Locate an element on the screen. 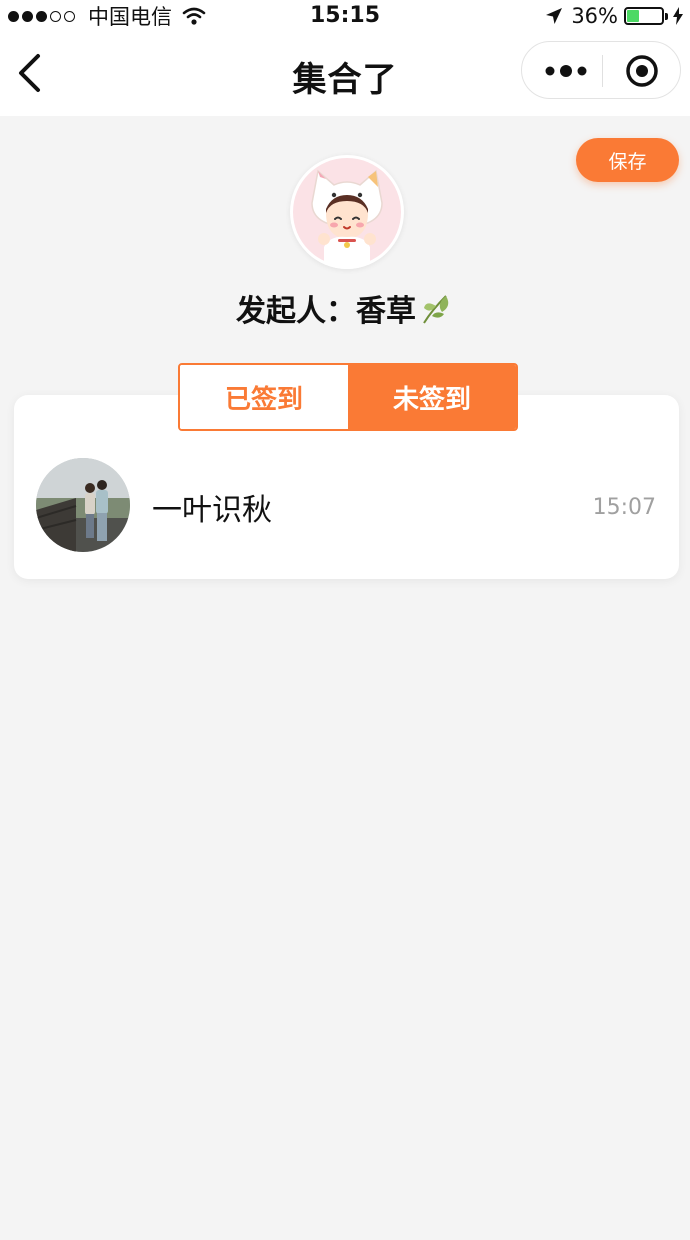 The width and height of the screenshot is (690, 1240). save-button: 保存 is located at coordinates (627, 160).